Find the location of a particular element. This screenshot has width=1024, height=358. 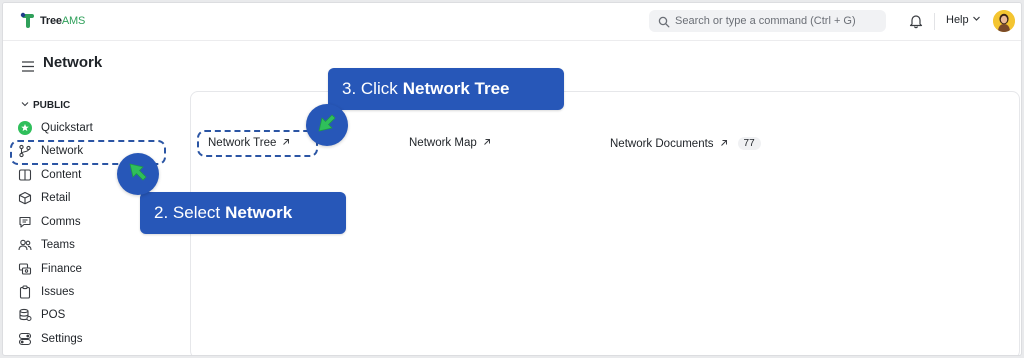

step3-cursor-bubble is located at coordinates (327, 125).